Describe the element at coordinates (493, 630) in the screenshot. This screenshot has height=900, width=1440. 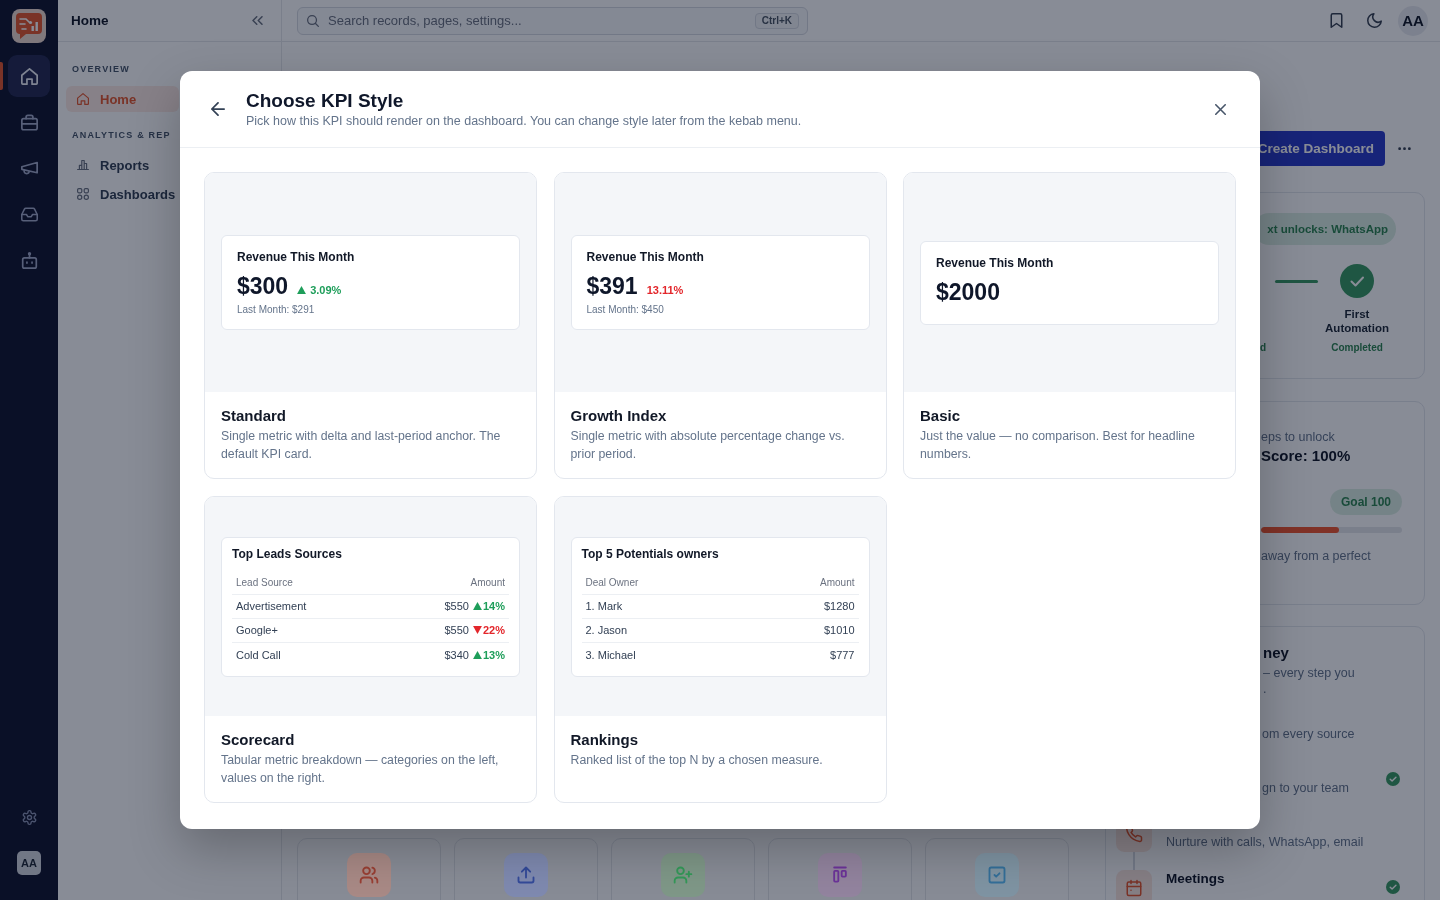
I see `change-value: 22%` at that location.